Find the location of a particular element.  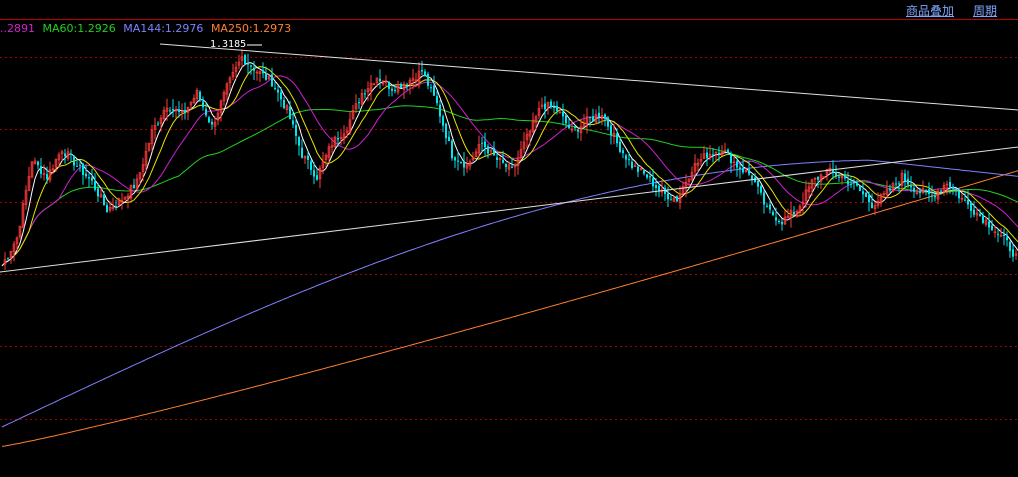

legend-ma250: MA250:1.2973 is located at coordinates (251, 28).